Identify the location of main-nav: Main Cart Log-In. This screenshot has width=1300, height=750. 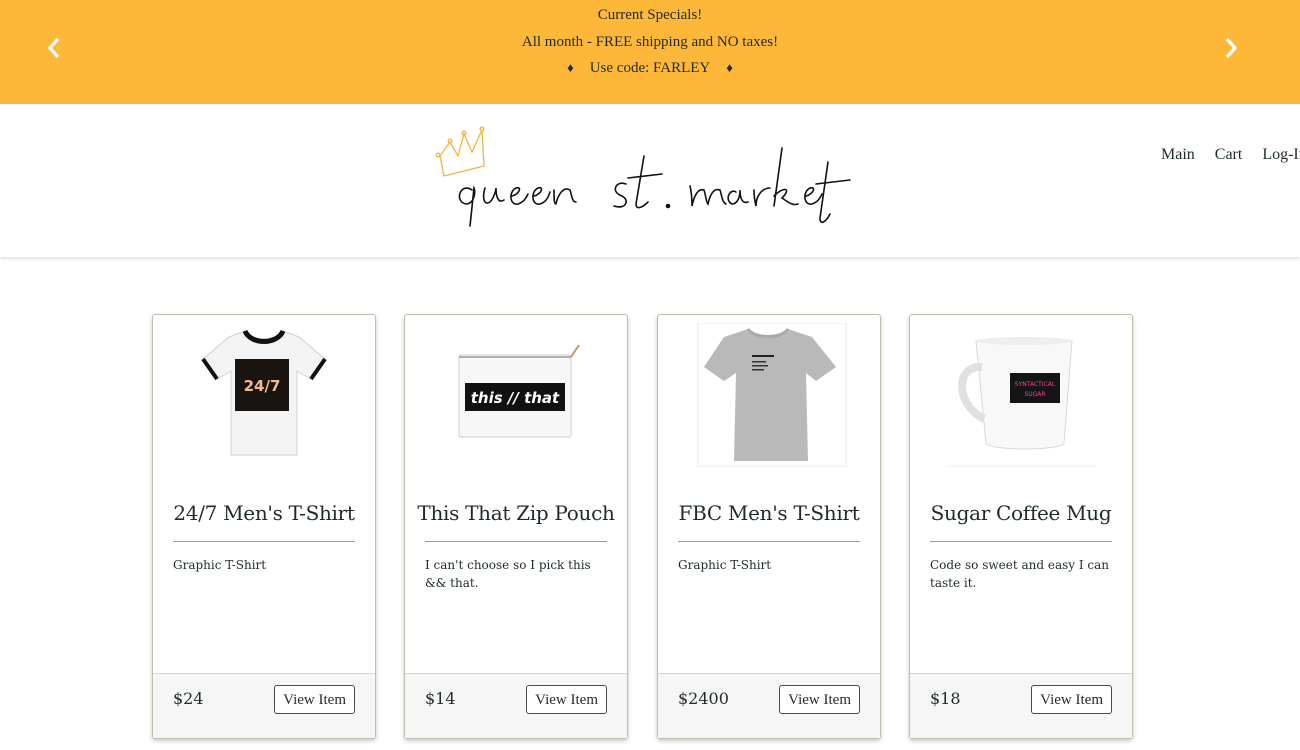
(1230, 155).